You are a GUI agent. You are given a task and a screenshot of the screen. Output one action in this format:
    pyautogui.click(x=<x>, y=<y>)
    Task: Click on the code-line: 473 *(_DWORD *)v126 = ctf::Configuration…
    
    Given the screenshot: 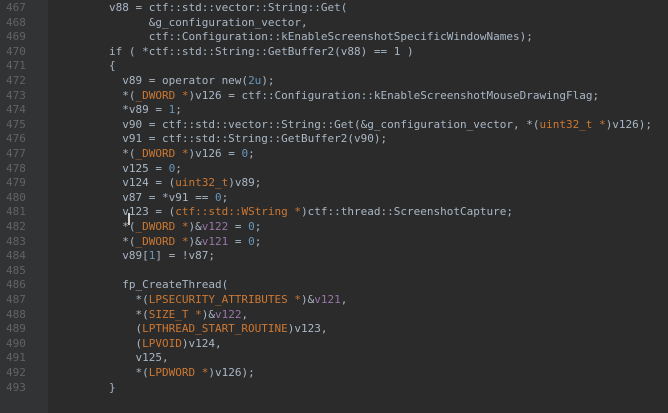 What is the action you would take?
    pyautogui.click(x=334, y=96)
    